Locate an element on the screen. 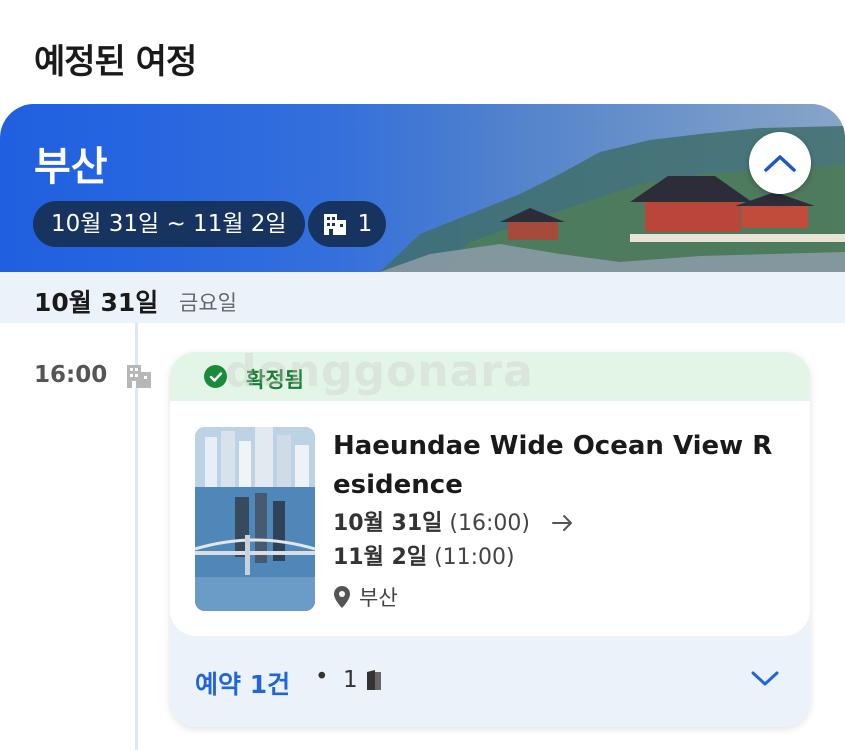 The image size is (845, 750). booking-count: 예약 1건 is located at coordinates (243, 684).